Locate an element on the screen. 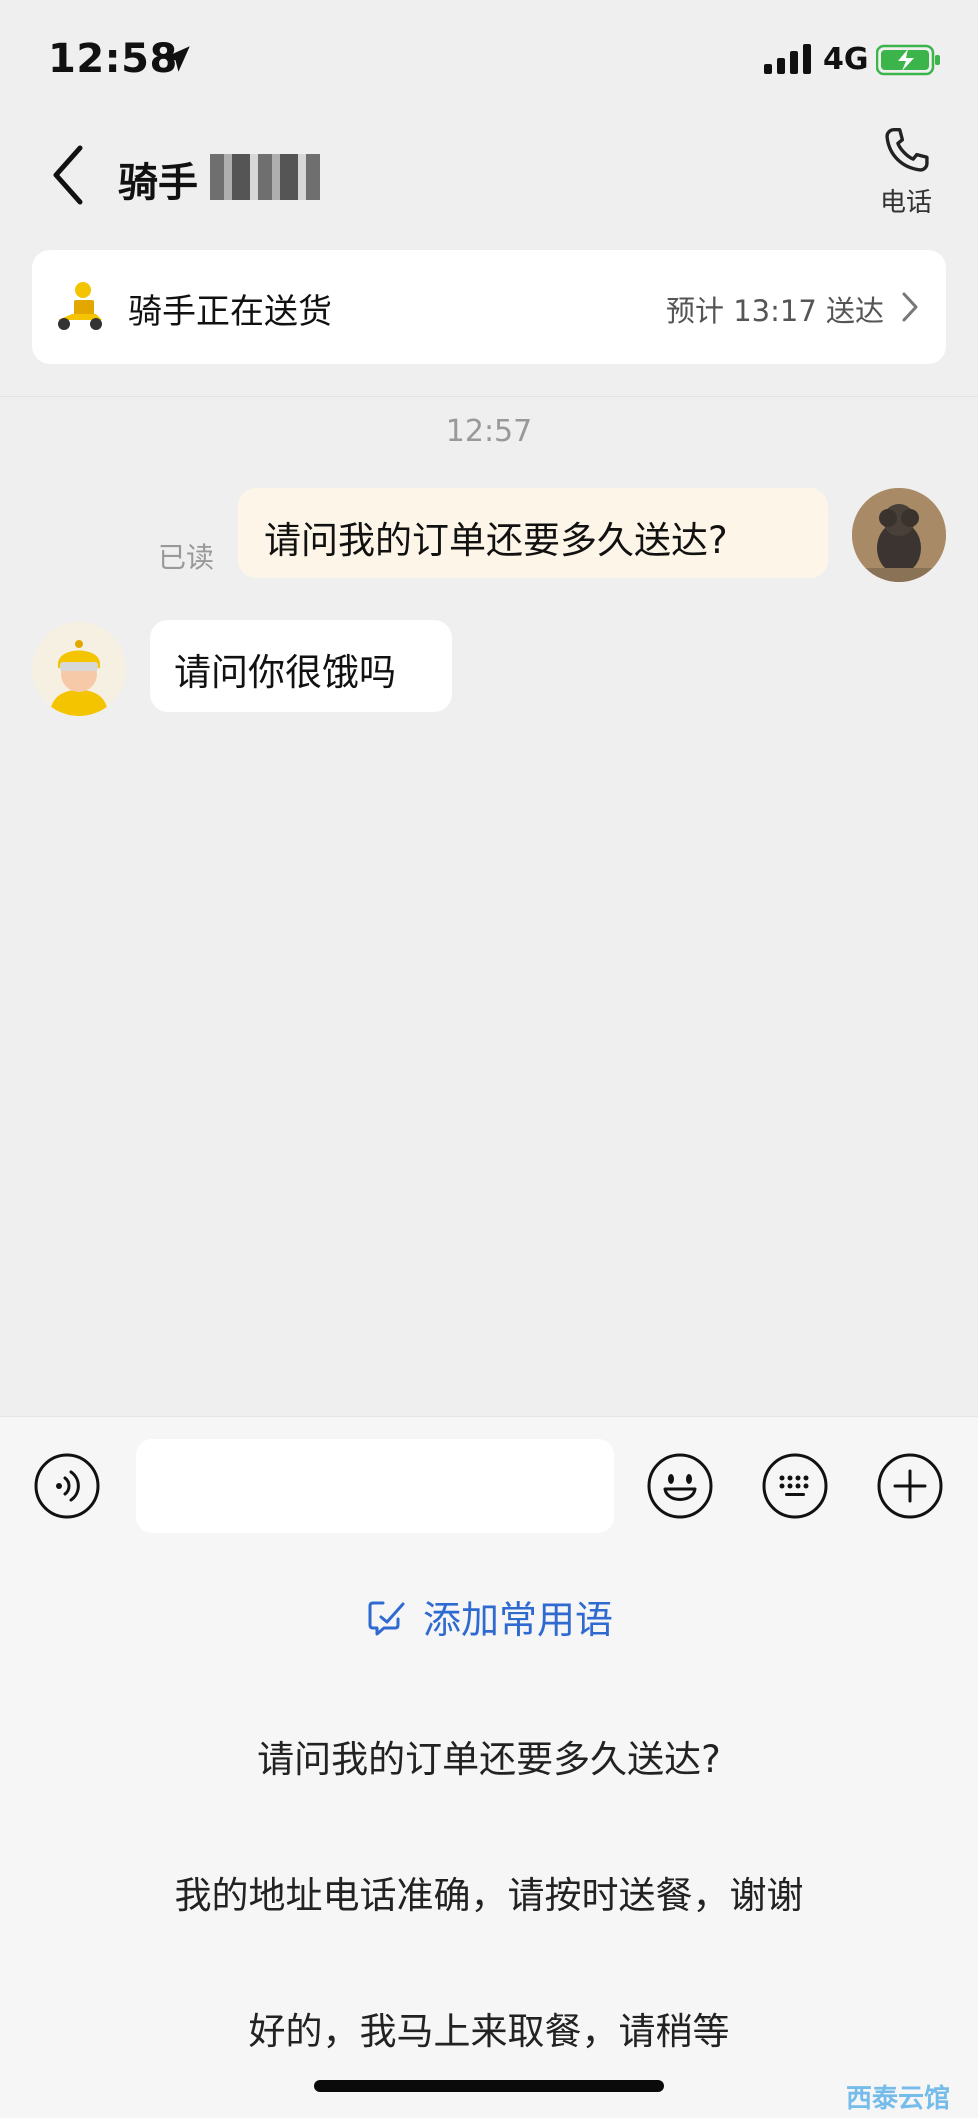 The width and height of the screenshot is (978, 2118). quick-reply-item: 我的地址电话准确，请按时送餐，谢谢 is located at coordinates (489, 1892).